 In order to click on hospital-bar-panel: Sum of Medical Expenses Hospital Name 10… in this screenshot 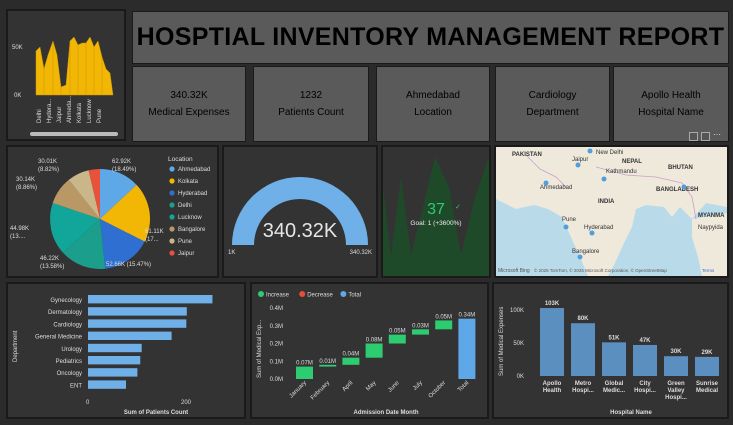, I will do `click(610, 350)`.